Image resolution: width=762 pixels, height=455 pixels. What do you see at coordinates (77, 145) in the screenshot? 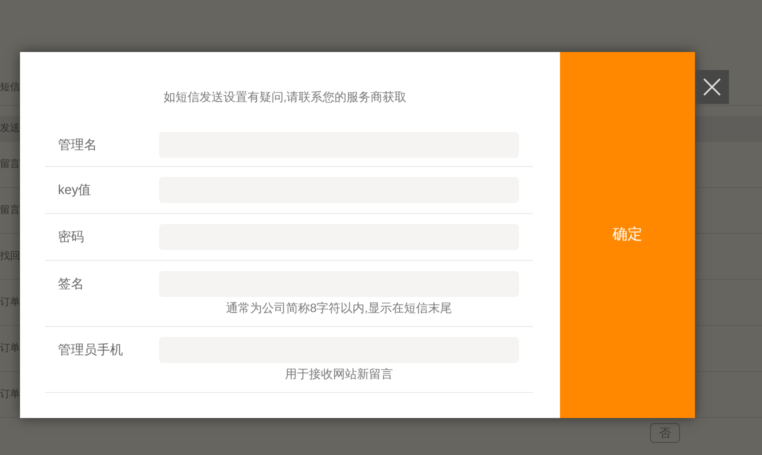
I see `field-label: 管理名` at bounding box center [77, 145].